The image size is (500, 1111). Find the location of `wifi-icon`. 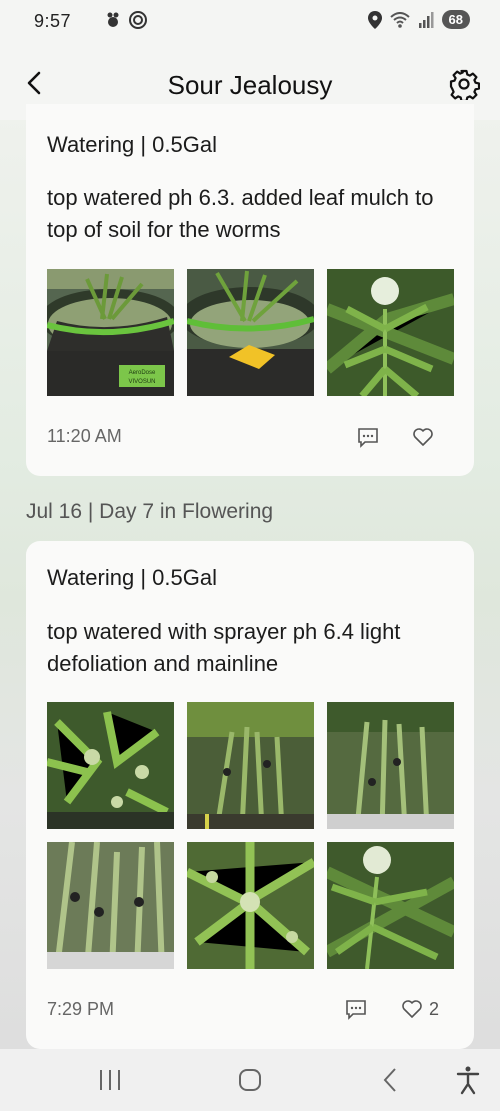

wifi-icon is located at coordinates (399, 19).